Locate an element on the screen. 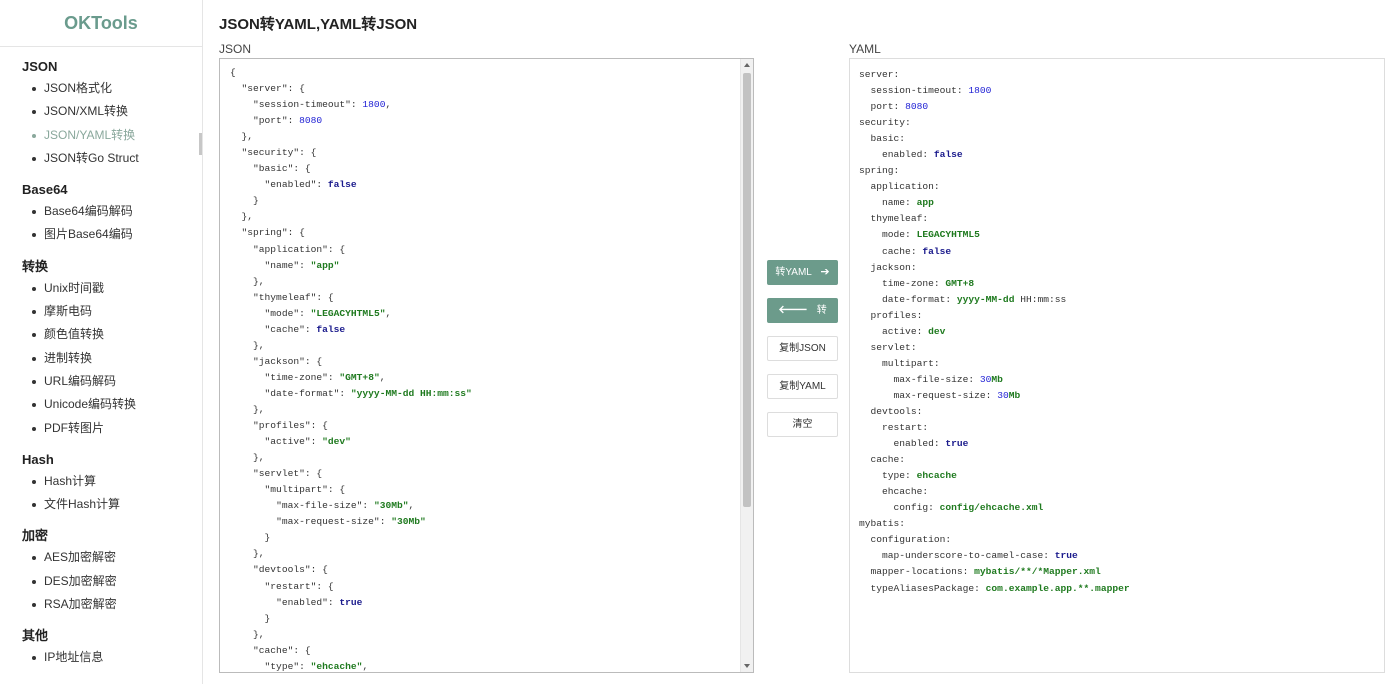 Image resolution: width=1400 pixels, height=684 pixels. sidebar-item: RSA加密解密 is located at coordinates (101, 604).